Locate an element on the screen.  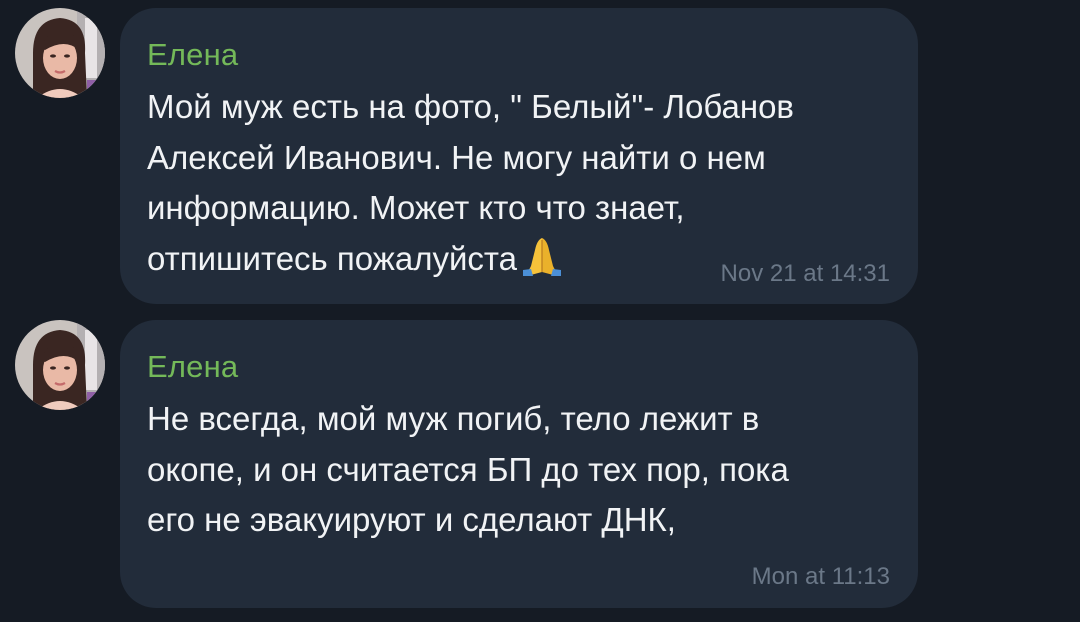
folded-hands-emoji-icon is located at coordinates (541, 263).